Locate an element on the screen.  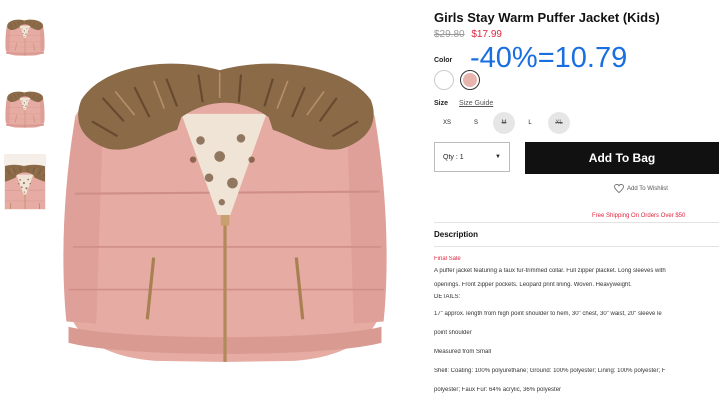
size-label-m: M is located at coordinates (504, 123).